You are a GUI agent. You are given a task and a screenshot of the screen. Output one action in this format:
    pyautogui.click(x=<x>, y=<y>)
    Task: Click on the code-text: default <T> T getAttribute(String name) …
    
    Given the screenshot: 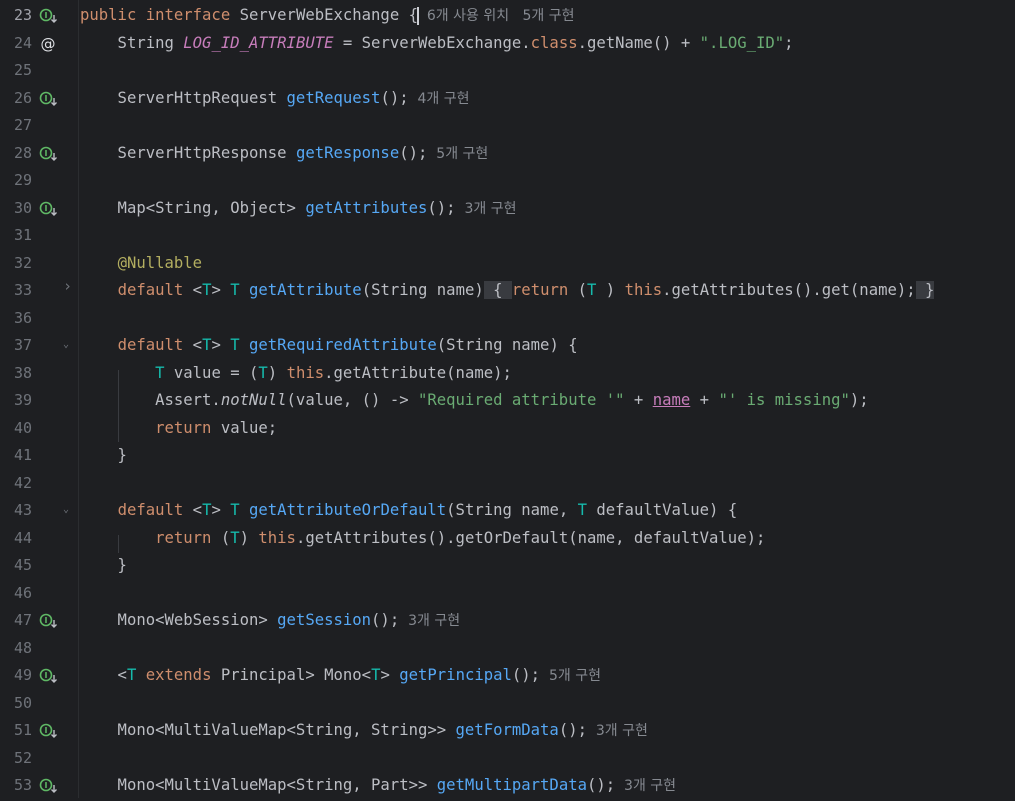 What is the action you would take?
    pyautogui.click(x=507, y=291)
    